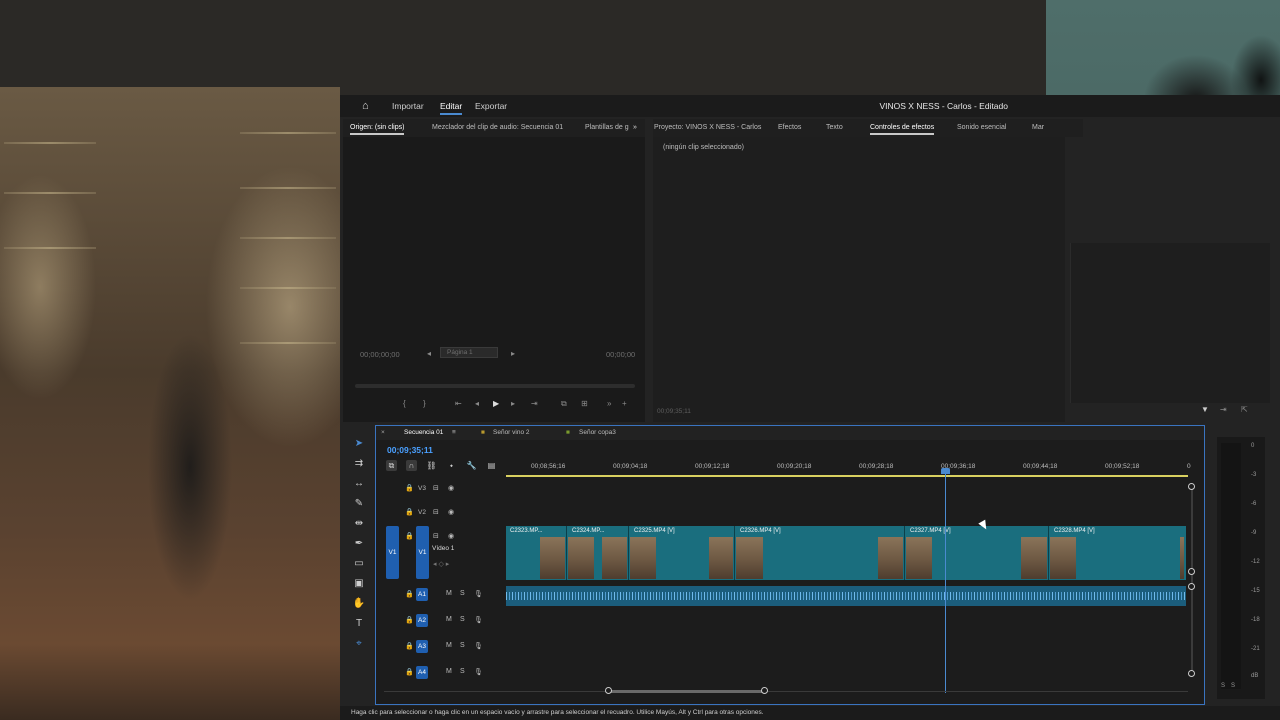  Describe the element at coordinates (513, 403) in the screenshot. I see `step-forward-icon: ▸` at that location.